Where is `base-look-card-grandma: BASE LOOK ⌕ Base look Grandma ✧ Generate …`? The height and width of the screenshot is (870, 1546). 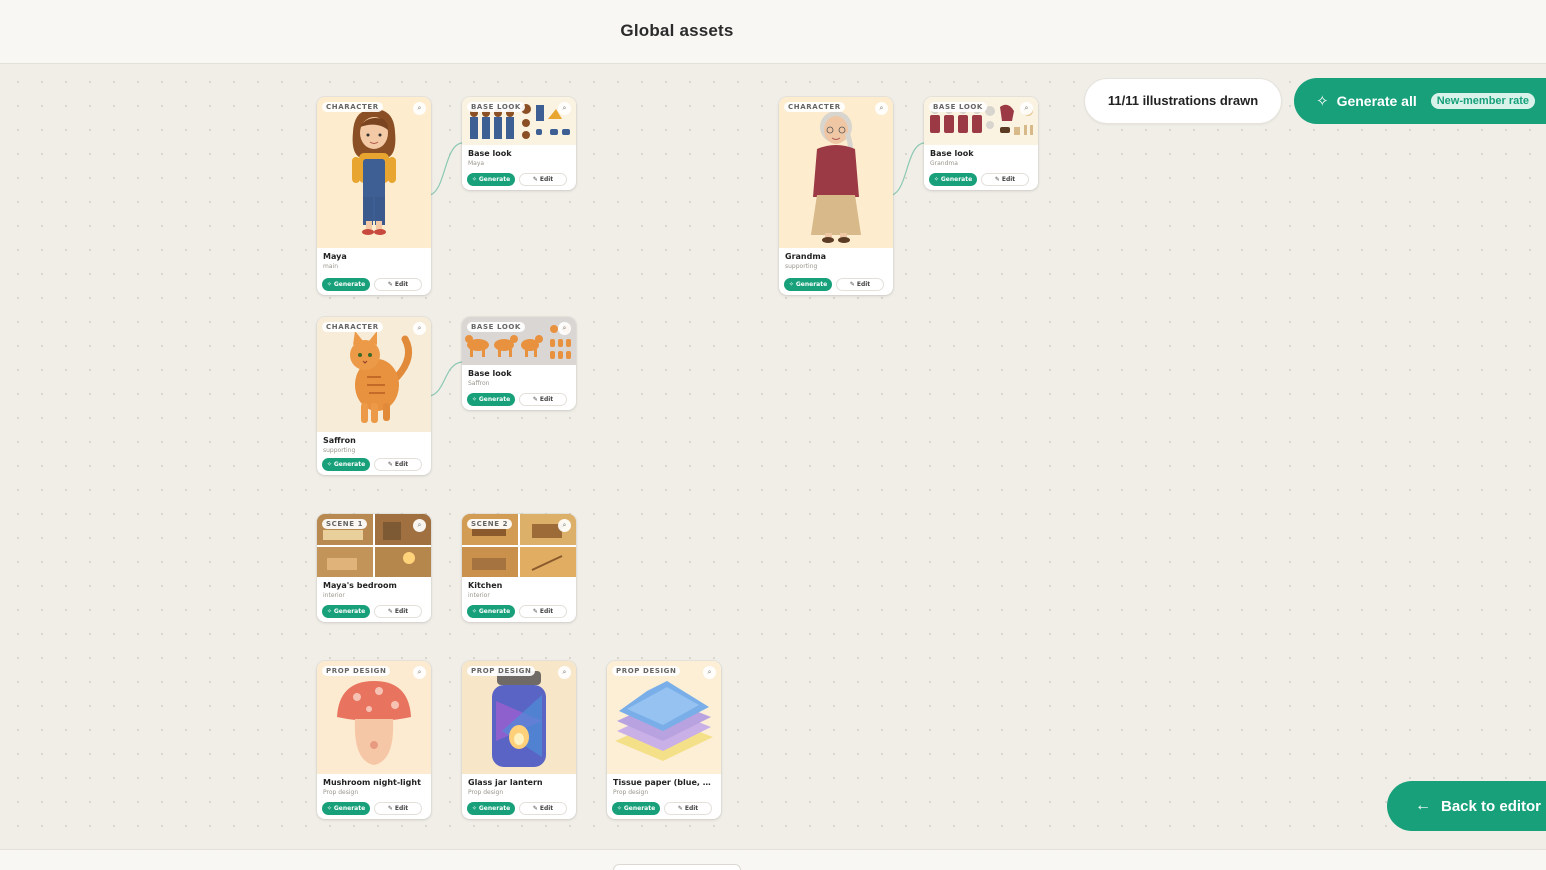 base-look-card-grandma: BASE LOOK ⌕ Base look Grandma ✧ Generate … is located at coordinates (981, 143).